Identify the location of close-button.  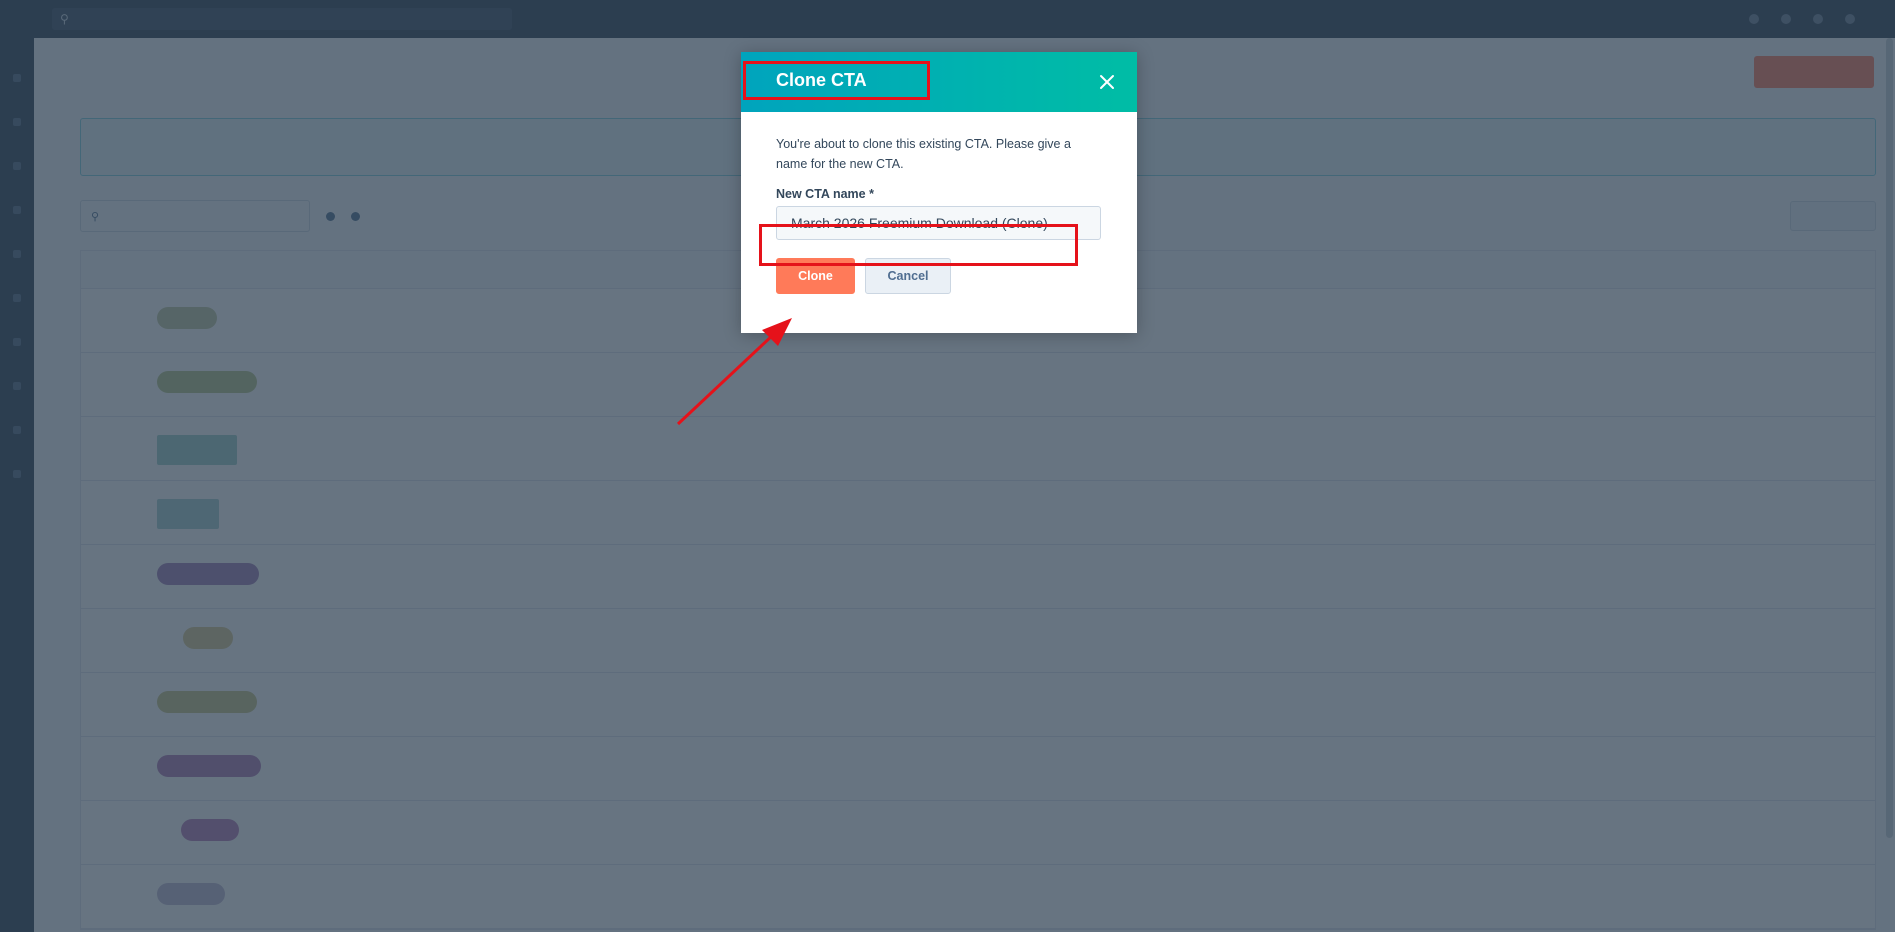
(1107, 82).